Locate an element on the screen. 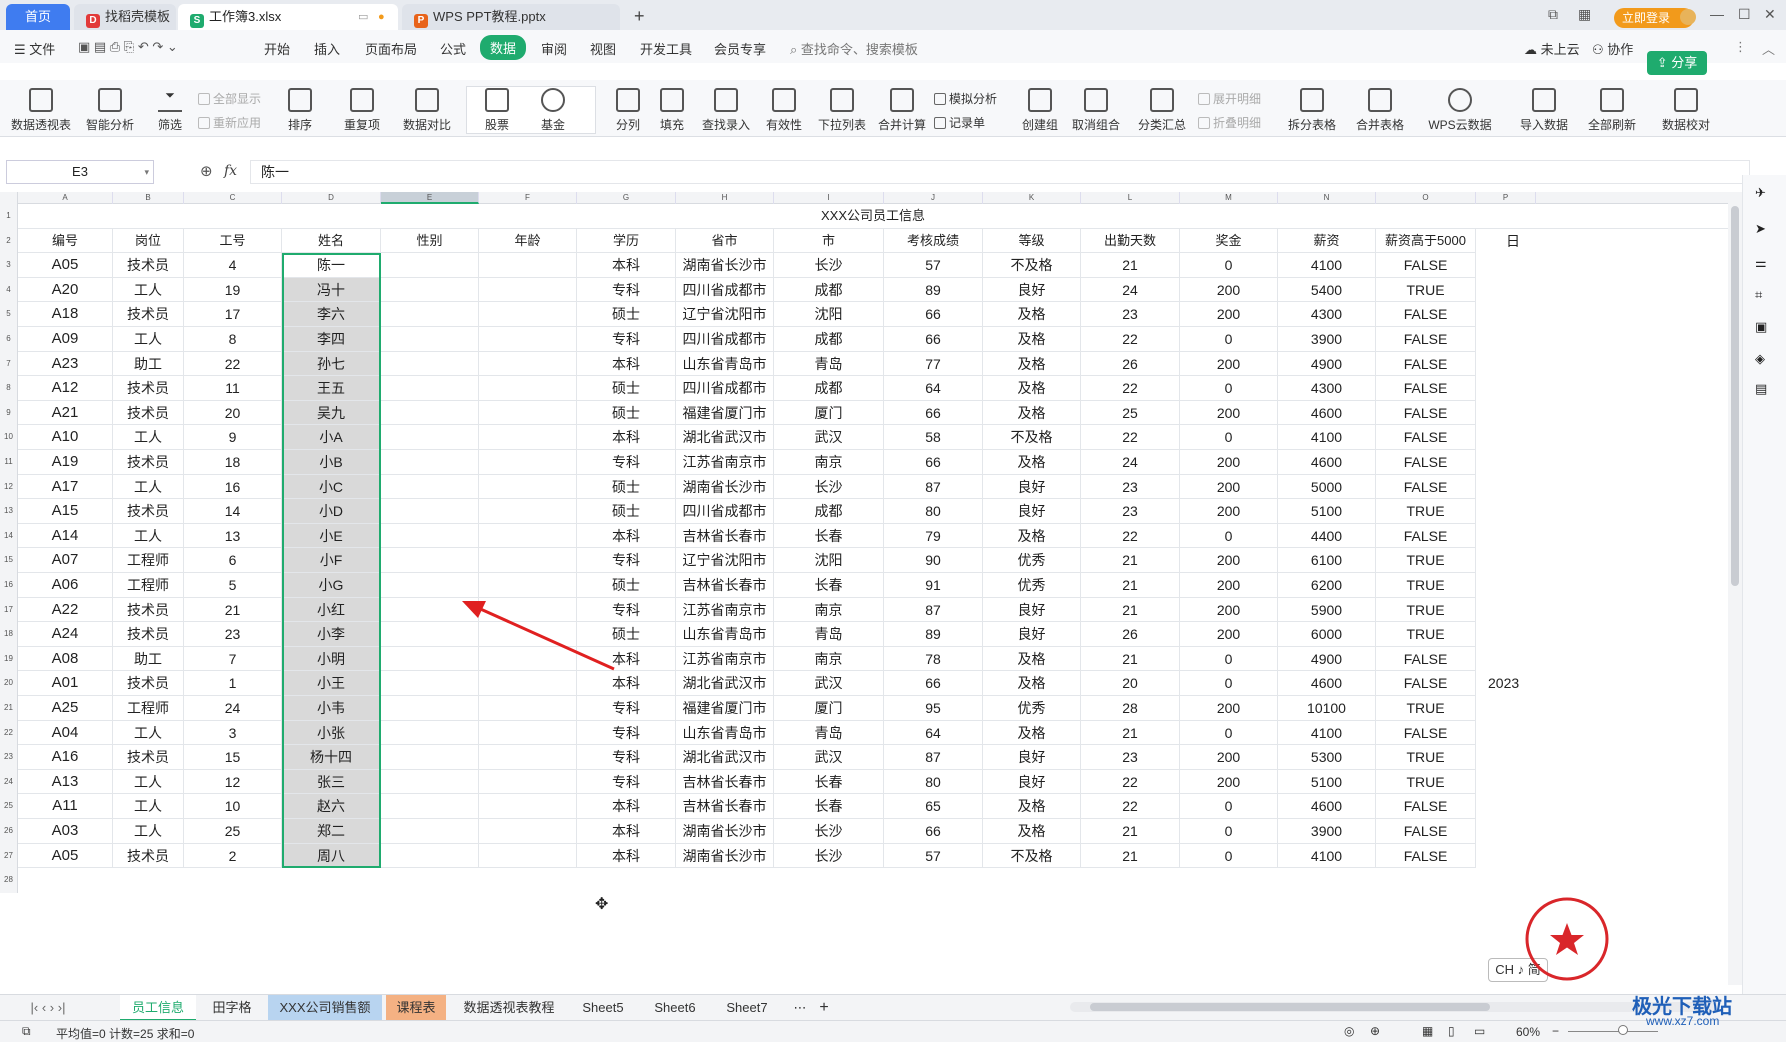  table-cell: A03 is located at coordinates (65, 831).